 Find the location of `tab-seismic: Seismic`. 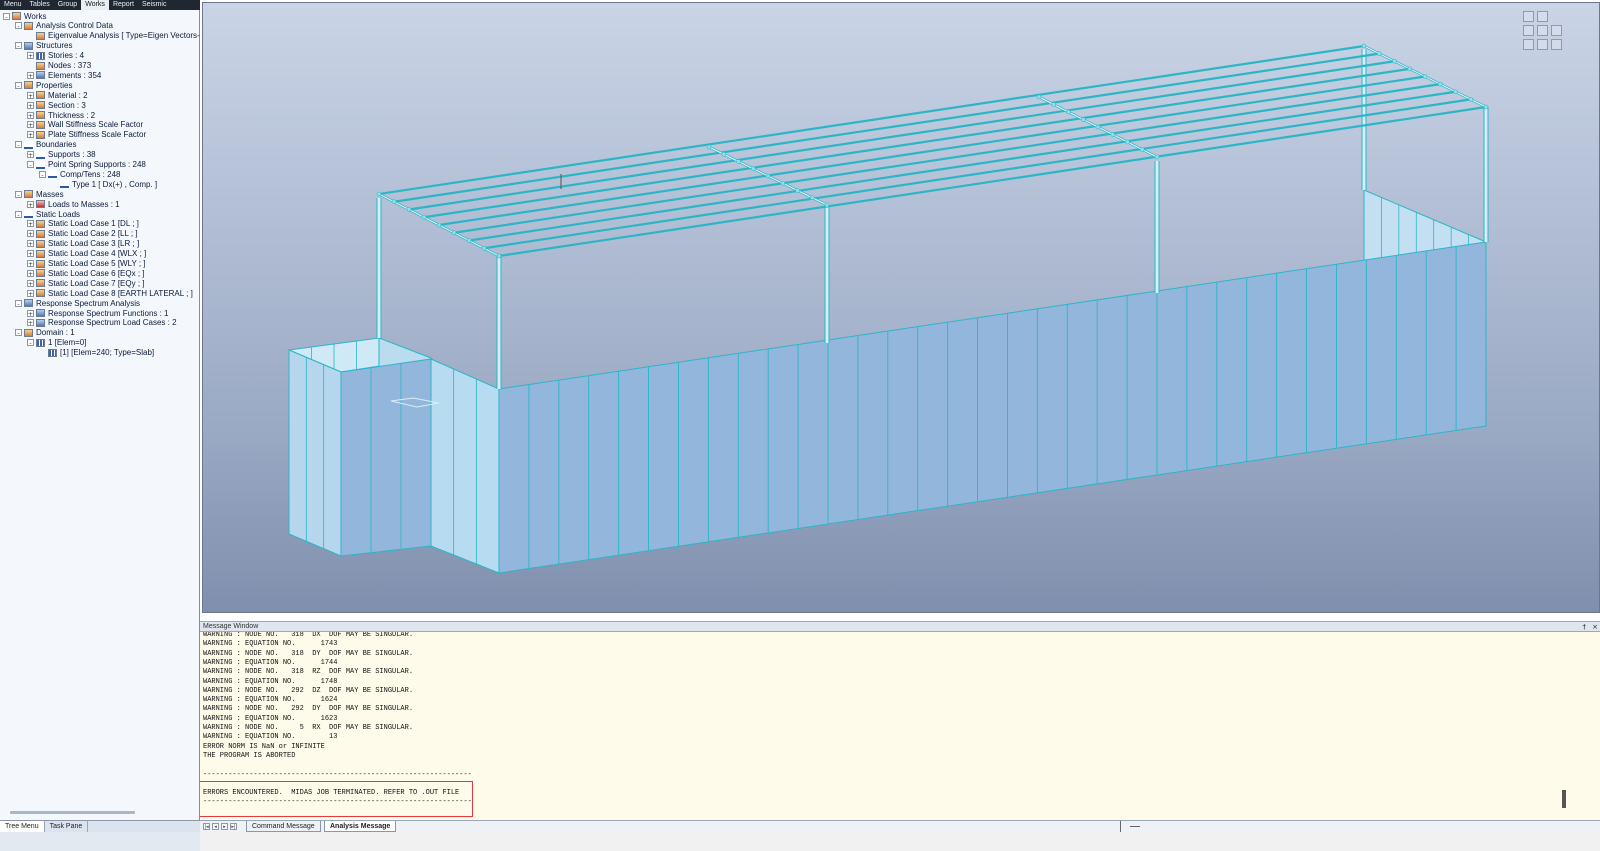

tab-seismic: Seismic is located at coordinates (154, 5).